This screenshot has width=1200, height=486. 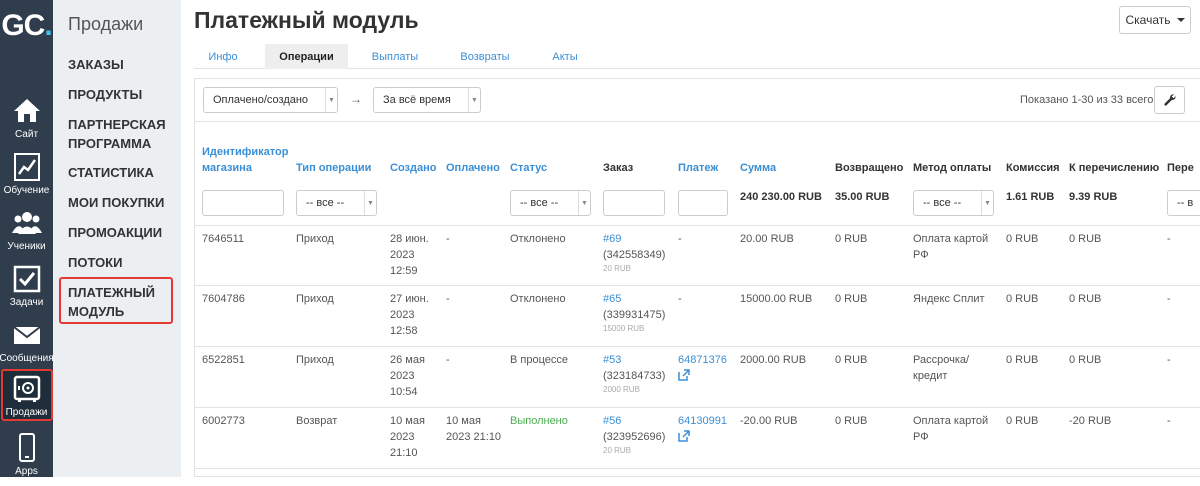 What do you see at coordinates (702, 421) in the screenshot?
I see `payment-link: 64130991` at bounding box center [702, 421].